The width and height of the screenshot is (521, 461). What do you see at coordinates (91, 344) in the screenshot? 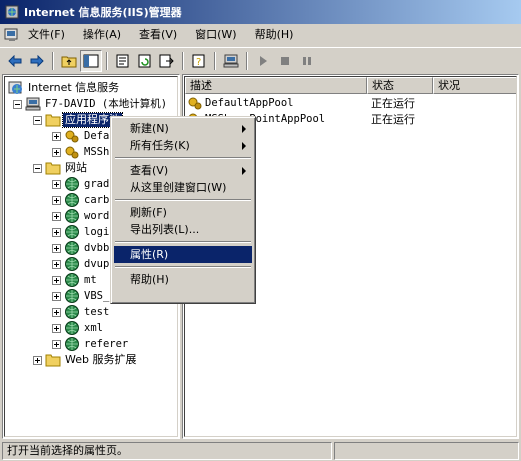
I see `tree-item-website: referer` at bounding box center [91, 344].